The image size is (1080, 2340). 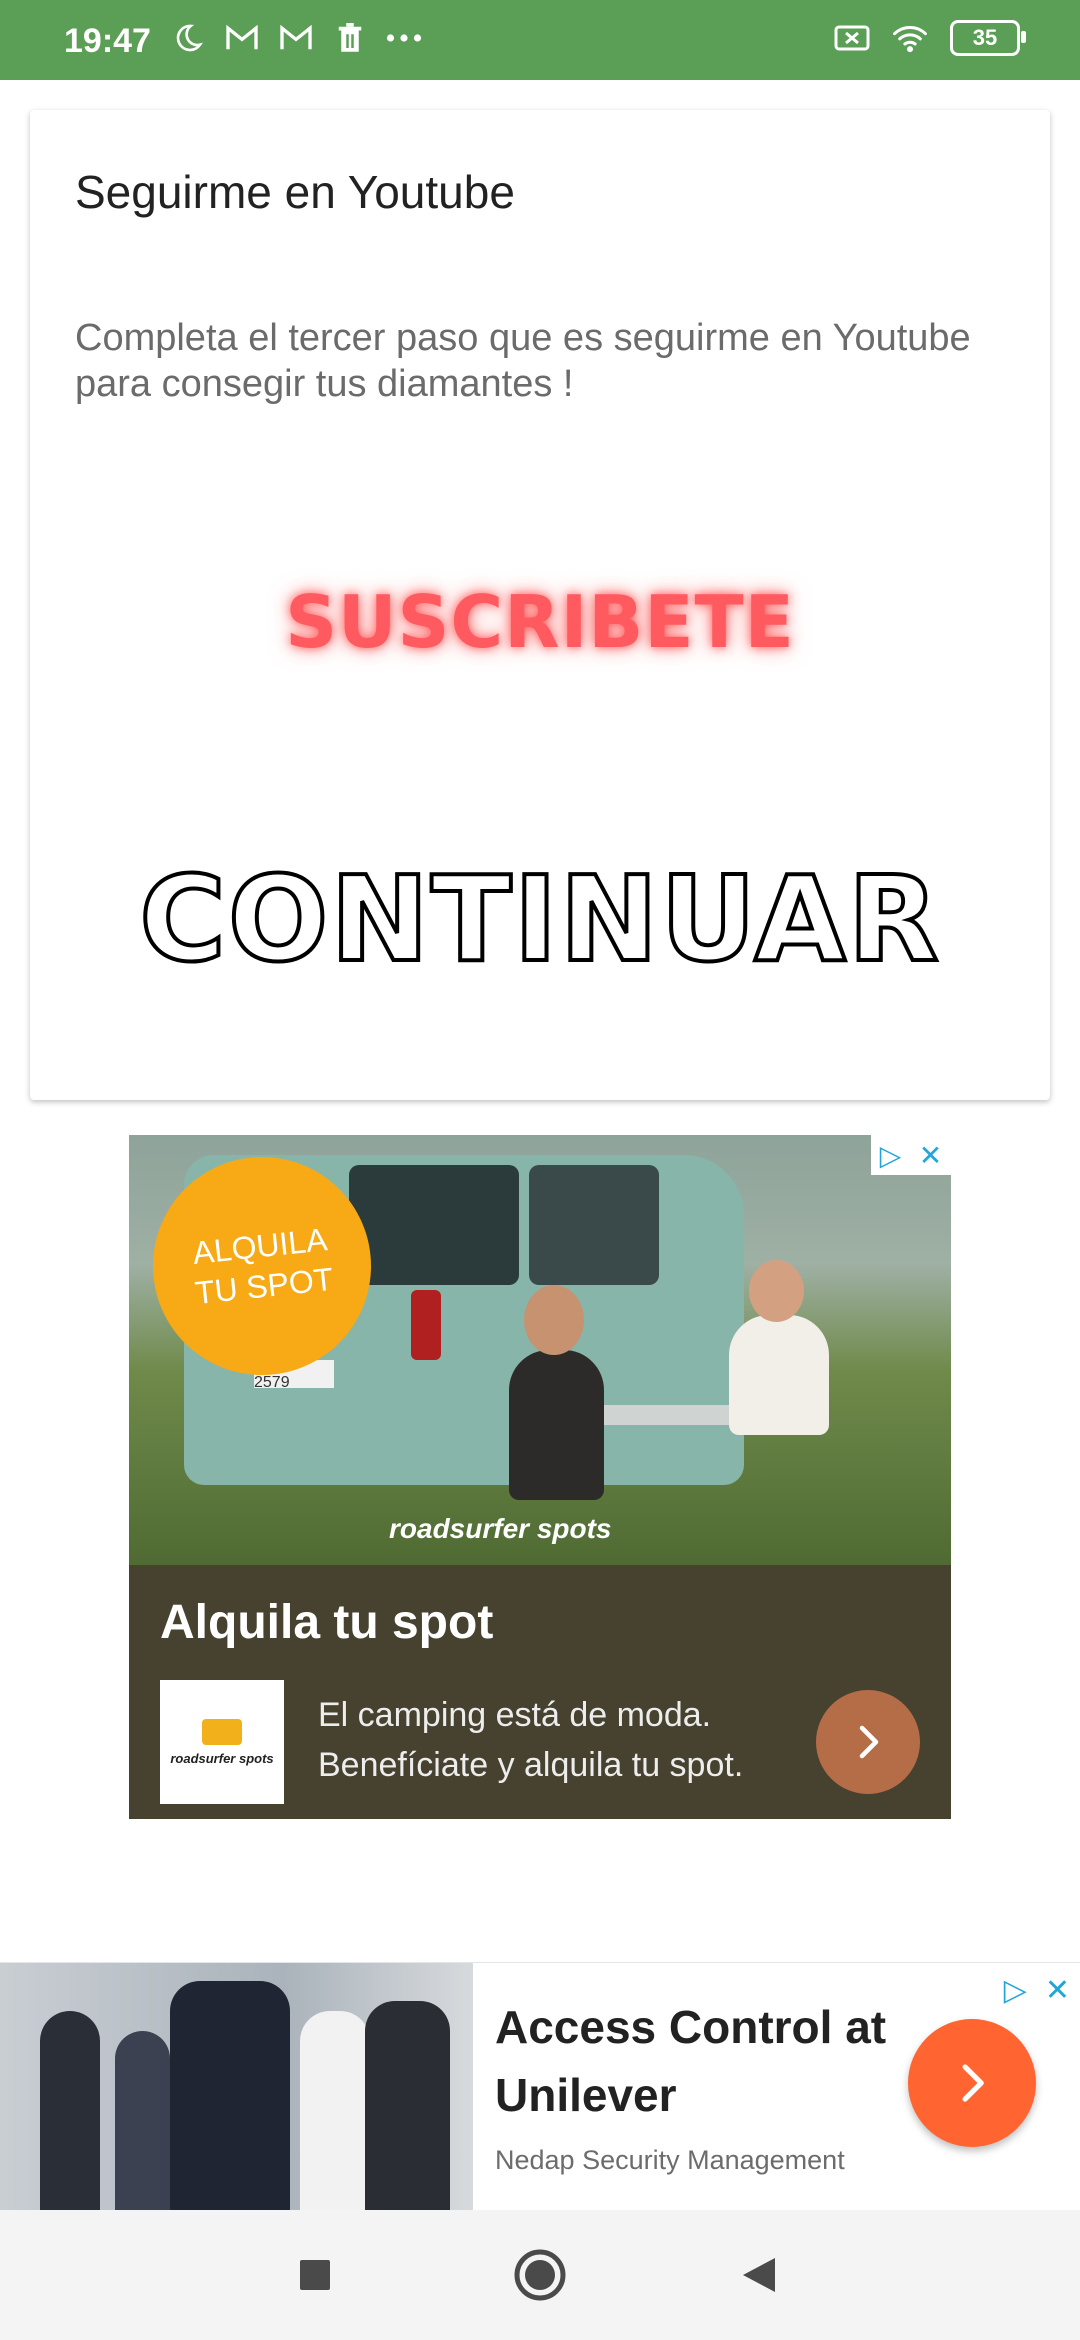 What do you see at coordinates (107, 41) in the screenshot?
I see `status-time: 19:47` at bounding box center [107, 41].